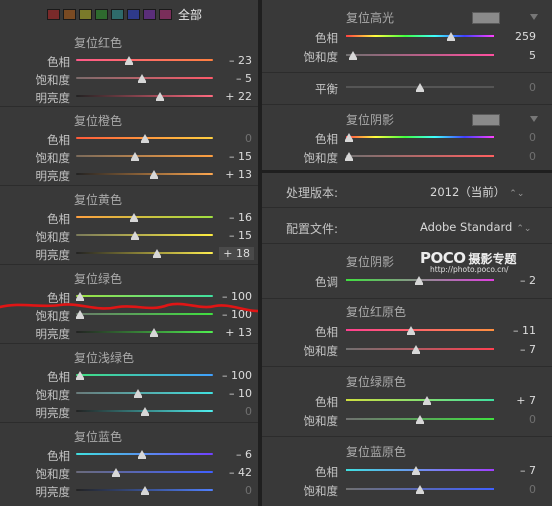 The width and height of the screenshot is (552, 506). What do you see at coordinates (244, 78) in the screenshot?
I see `slider-value: – 5` at bounding box center [244, 78].